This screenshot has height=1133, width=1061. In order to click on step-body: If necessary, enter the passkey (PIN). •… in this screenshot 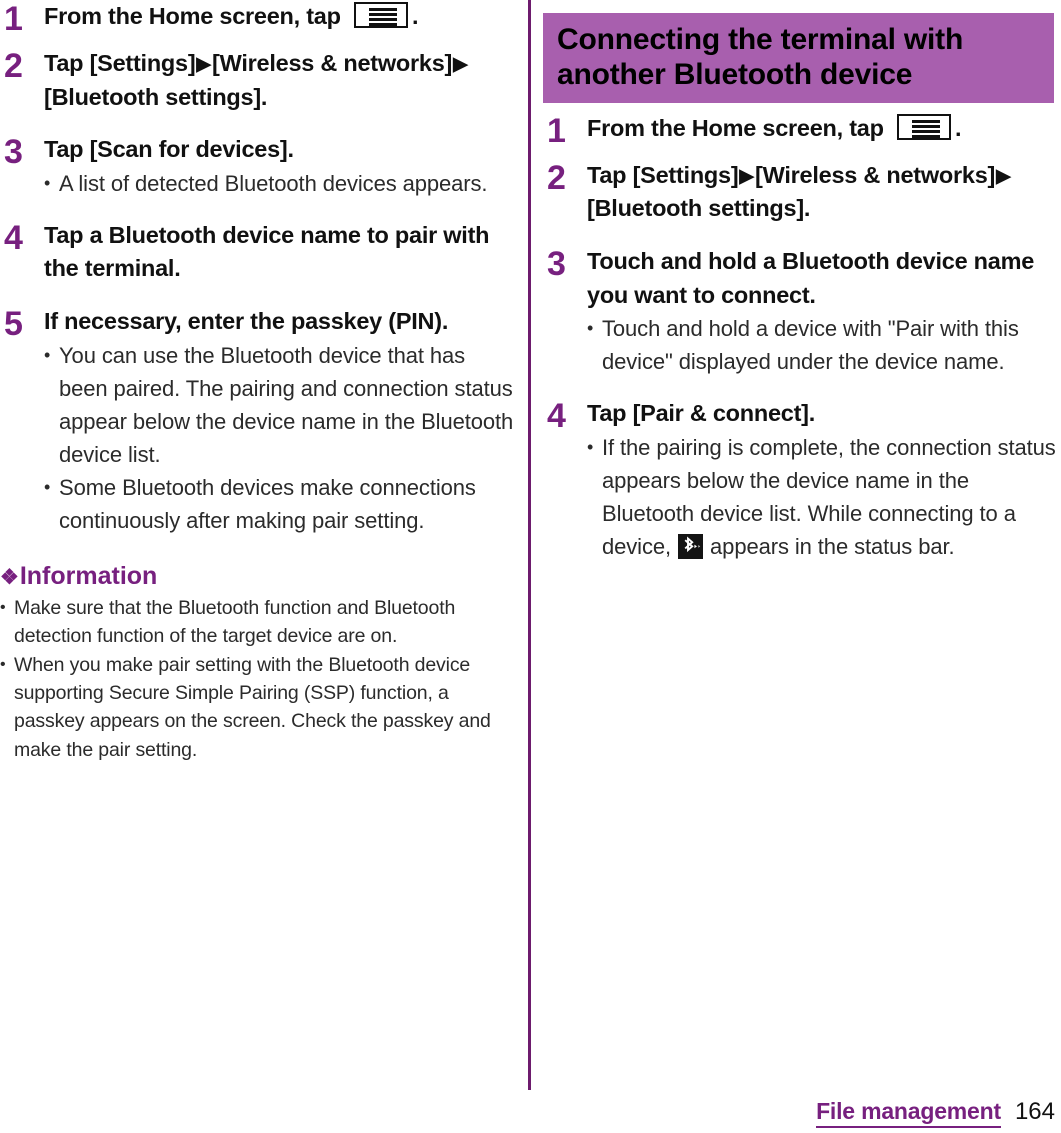, I will do `click(279, 421)`.